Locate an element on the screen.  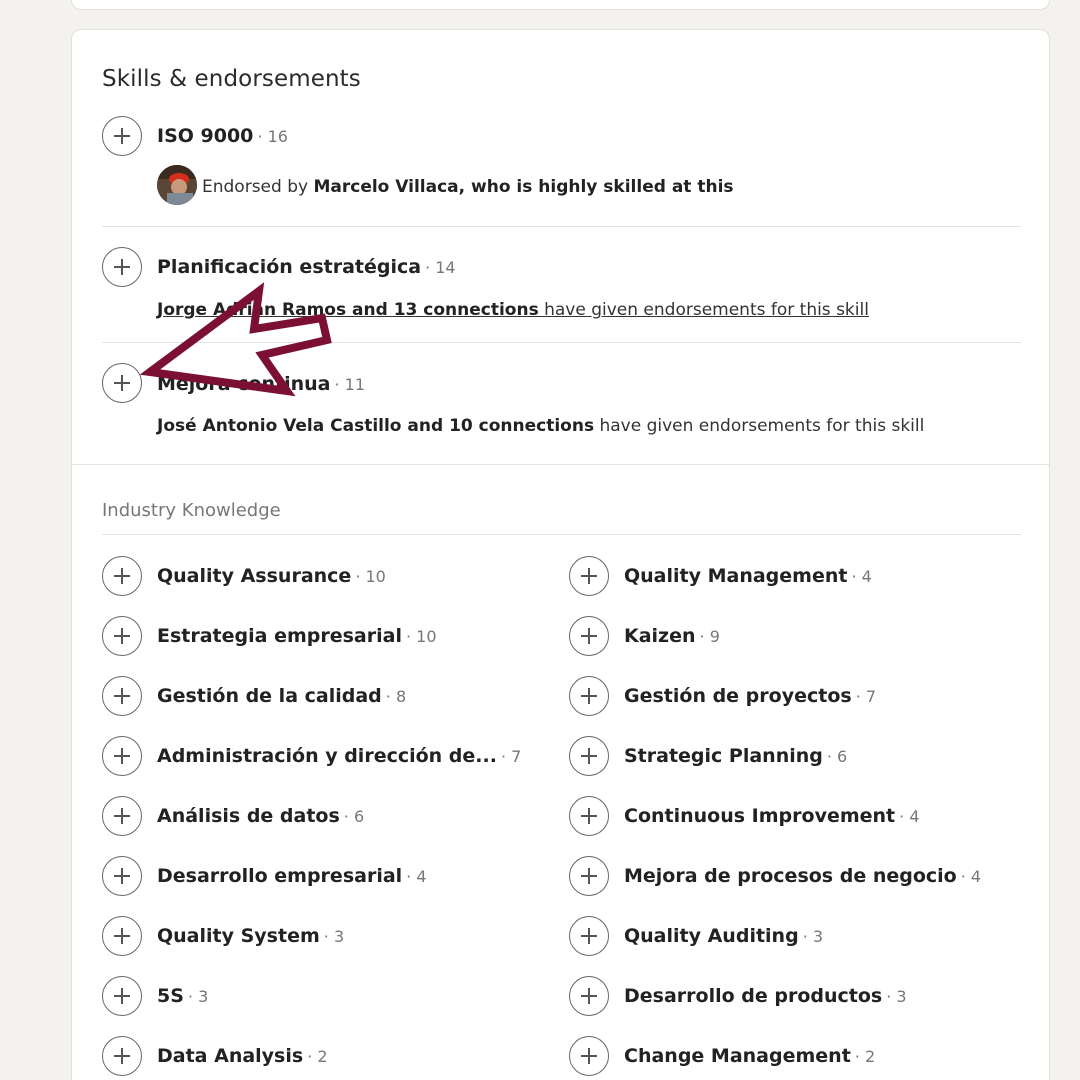
skill-count: · 9 is located at coordinates (709, 636).